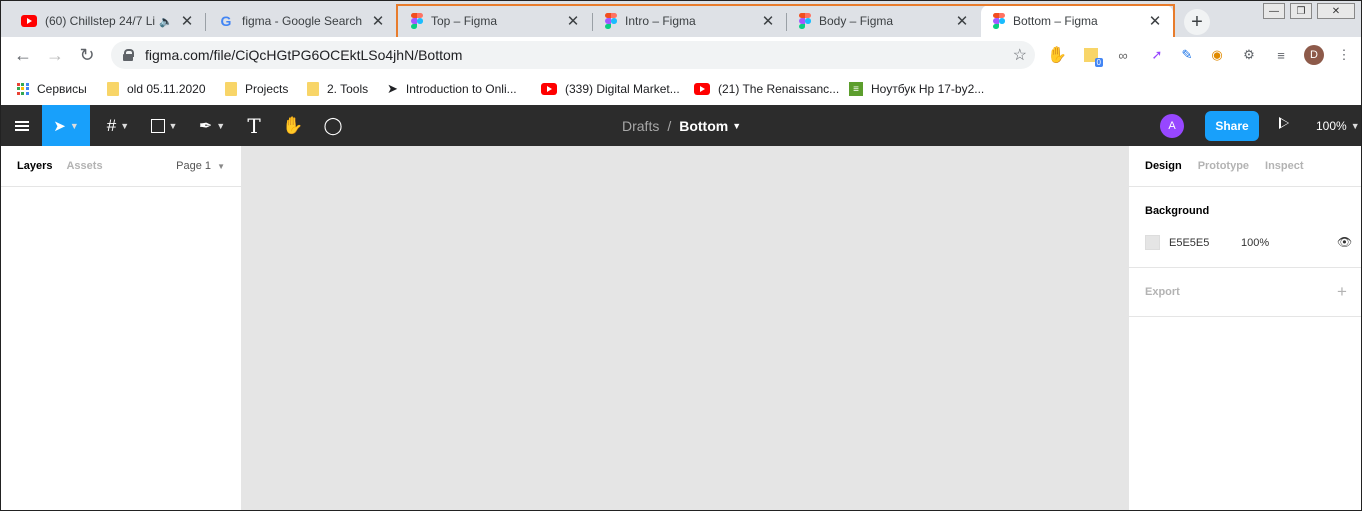 The image size is (1362, 511). I want to click on pen-extension-icon: ✎, so click(1187, 55).